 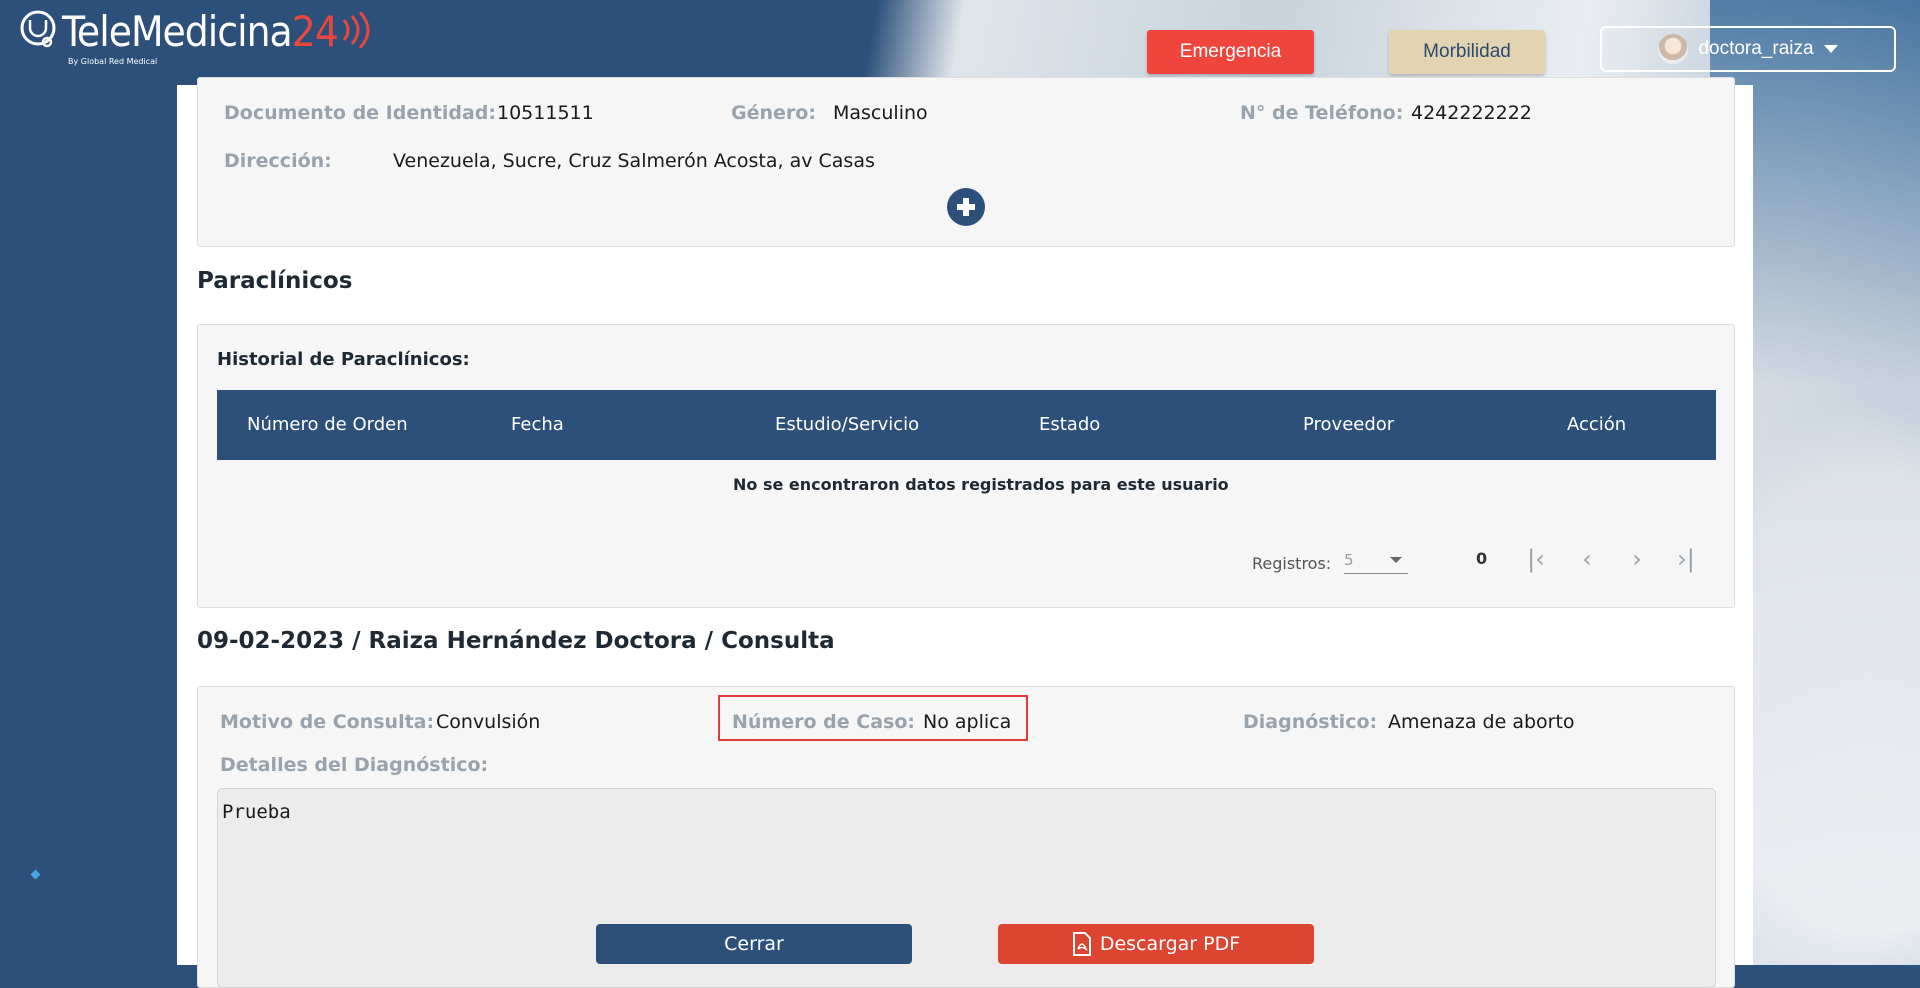 What do you see at coordinates (327, 722) in the screenshot?
I see `reason-label: Motivo de Consulta:` at bounding box center [327, 722].